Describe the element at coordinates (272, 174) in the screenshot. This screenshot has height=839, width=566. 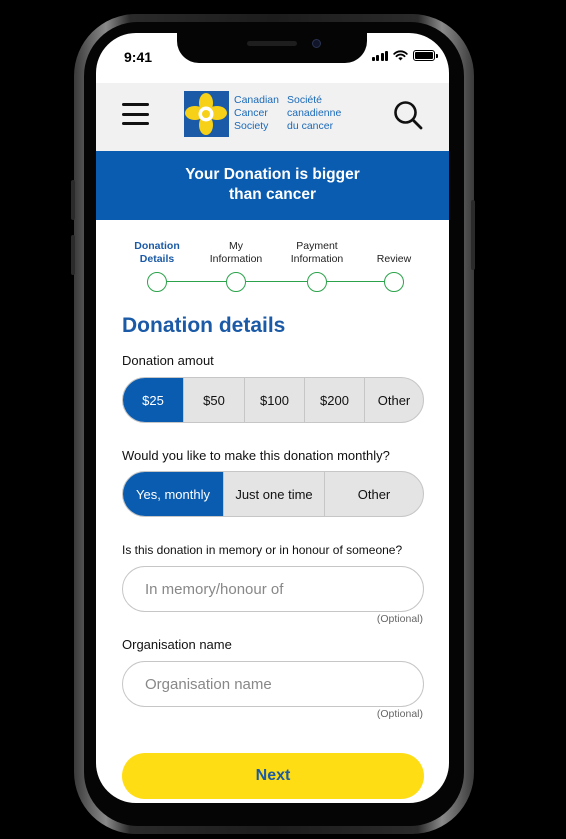
I see `banner-line-1: Your Donation is bigger` at that location.